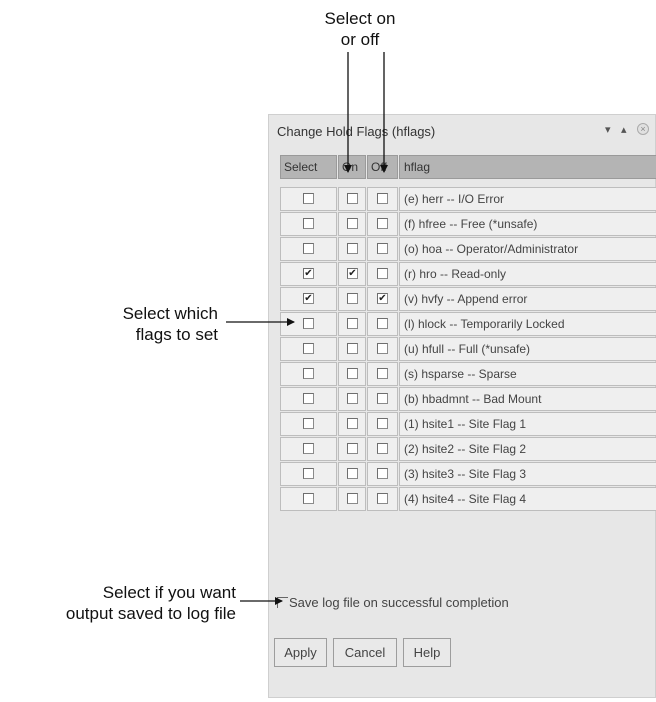 The height and width of the screenshot is (702, 656). I want to click on table-row: (o) hoa -- Operator/Administrator, so click(468, 249).